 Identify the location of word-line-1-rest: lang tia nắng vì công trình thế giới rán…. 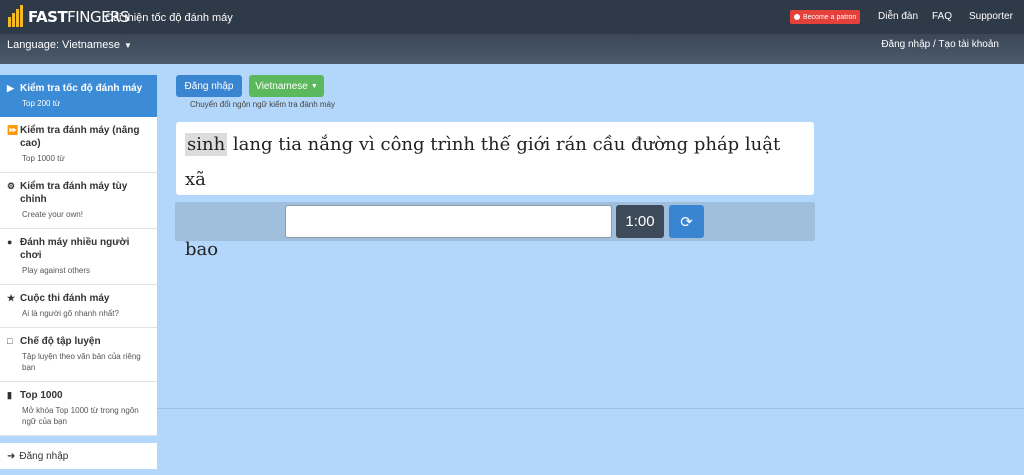
(483, 162).